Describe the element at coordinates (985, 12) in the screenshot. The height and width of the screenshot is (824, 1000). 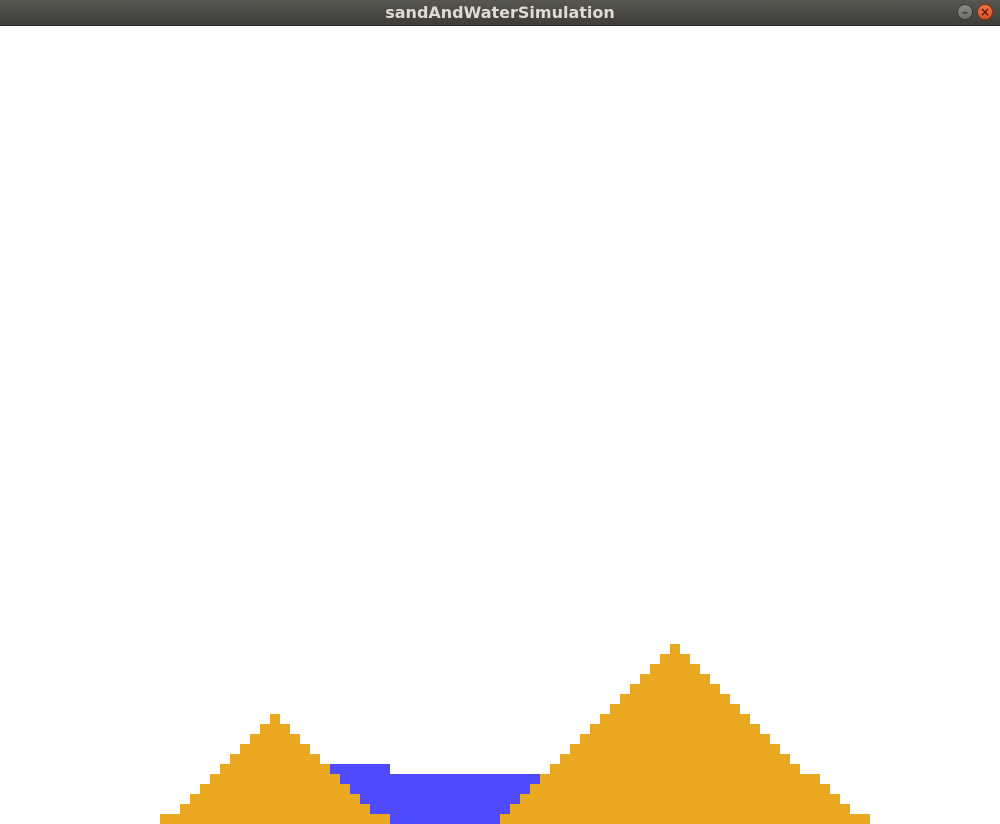
I see `close-icon: ×` at that location.